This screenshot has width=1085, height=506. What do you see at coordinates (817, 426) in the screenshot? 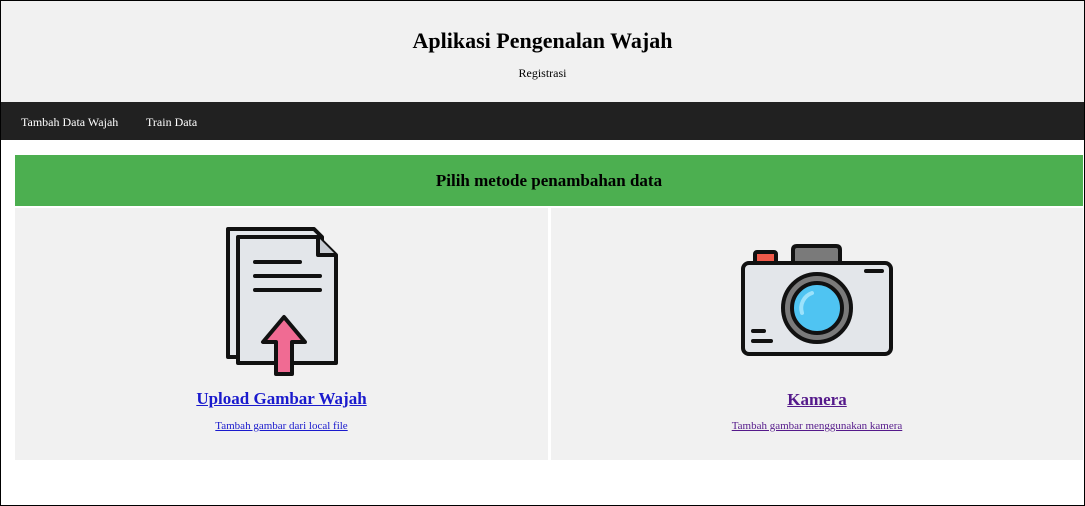
I see `camera-option-description: Tambah gambar menggunakan kamera` at bounding box center [817, 426].